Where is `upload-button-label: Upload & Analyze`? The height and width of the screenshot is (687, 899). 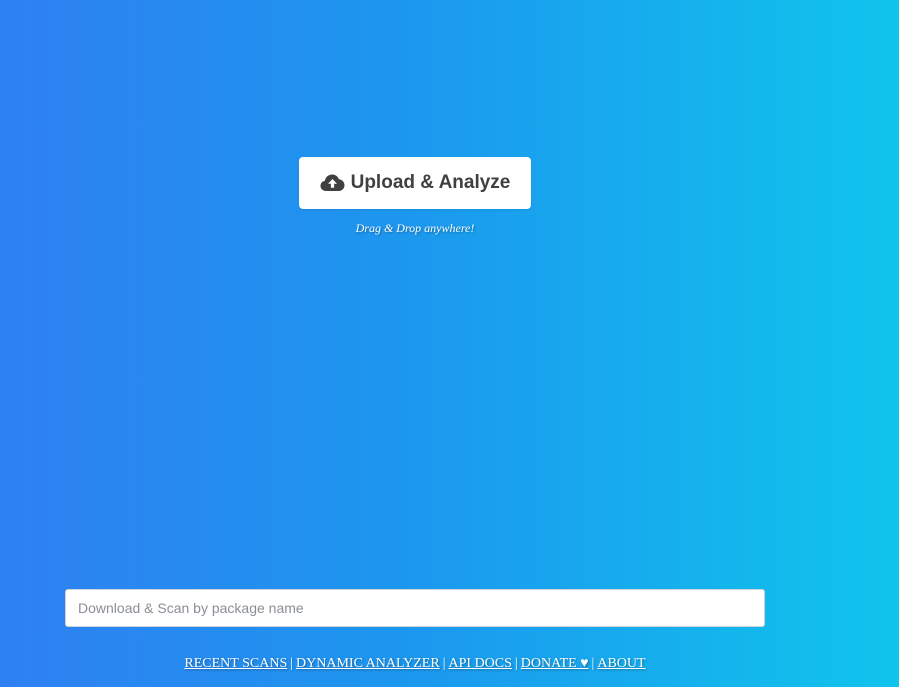 upload-button-label: Upload & Analyze is located at coordinates (430, 182).